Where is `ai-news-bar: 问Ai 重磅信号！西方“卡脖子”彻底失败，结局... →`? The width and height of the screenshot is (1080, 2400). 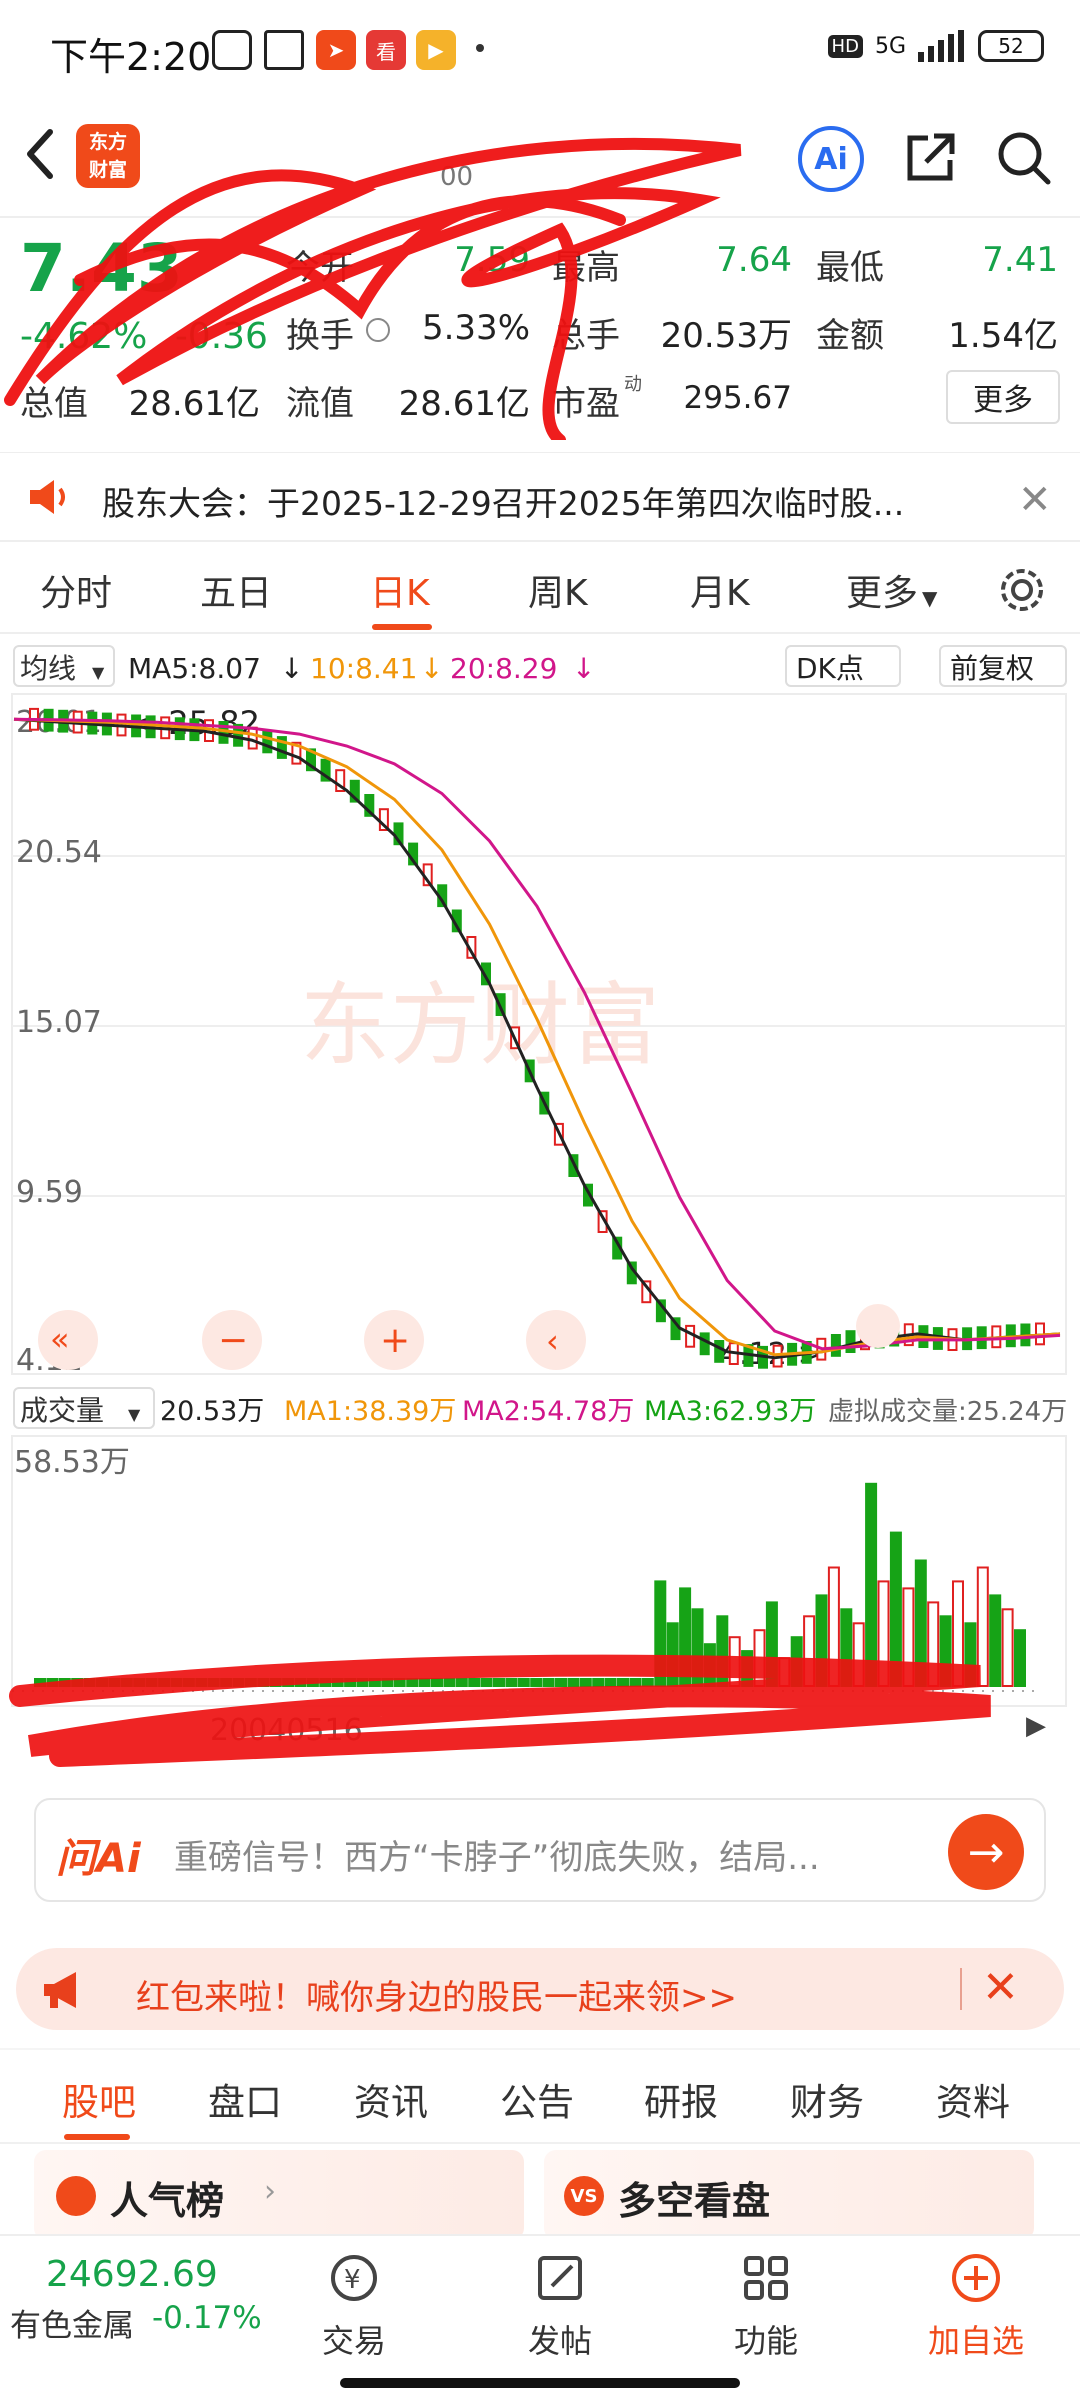 ai-news-bar: 问Ai 重磅信号！西方“卡脖子”彻底失败，结局... → is located at coordinates (540, 1850).